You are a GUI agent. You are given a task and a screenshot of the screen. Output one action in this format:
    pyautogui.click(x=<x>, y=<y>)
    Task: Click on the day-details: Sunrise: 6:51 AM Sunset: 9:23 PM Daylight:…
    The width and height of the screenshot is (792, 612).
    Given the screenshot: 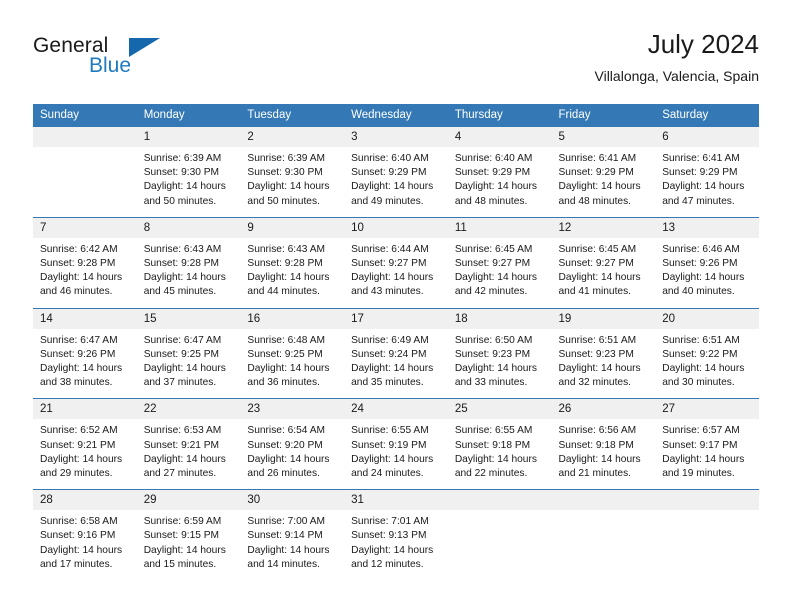 What is the action you would take?
    pyautogui.click(x=604, y=364)
    